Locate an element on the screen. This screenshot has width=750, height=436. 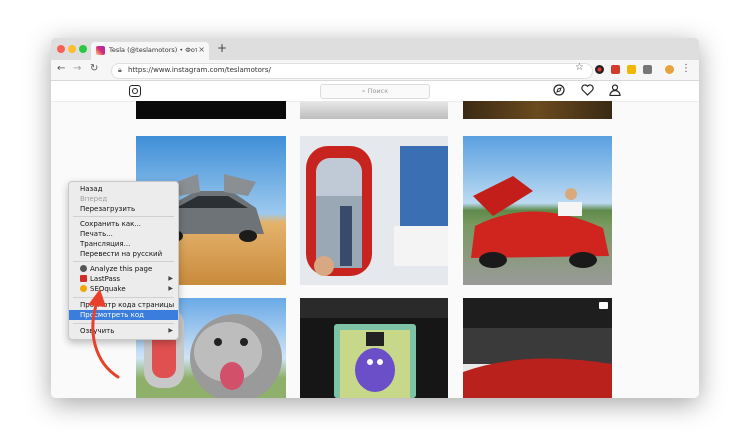
annotation-arrow-icon is located at coordinates (104, 334).